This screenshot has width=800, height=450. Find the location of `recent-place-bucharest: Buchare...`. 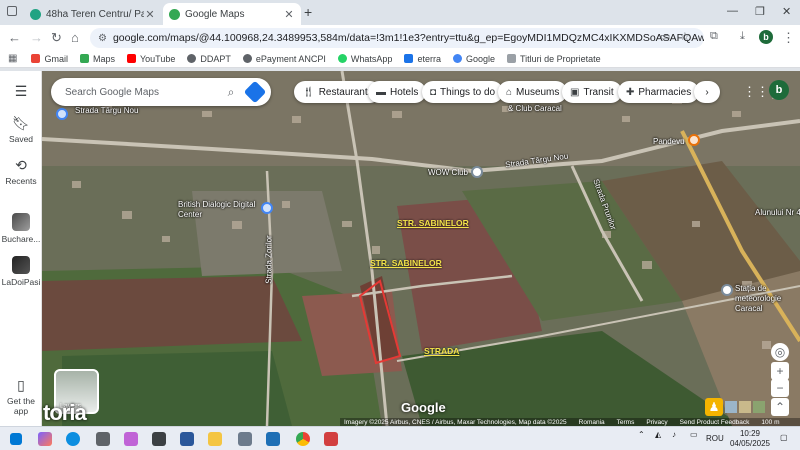

recent-place-bucharest: Buchare... is located at coordinates (21, 228).